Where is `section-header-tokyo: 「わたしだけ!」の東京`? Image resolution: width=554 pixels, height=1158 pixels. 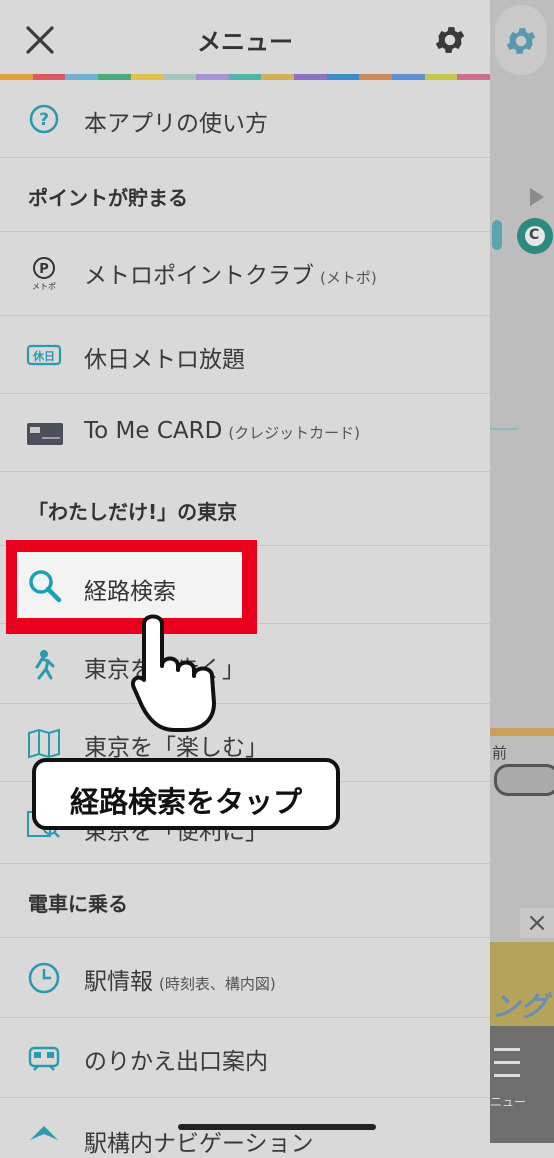
section-header-tokyo: 「わたしだけ!」の東京 is located at coordinates (245, 509).